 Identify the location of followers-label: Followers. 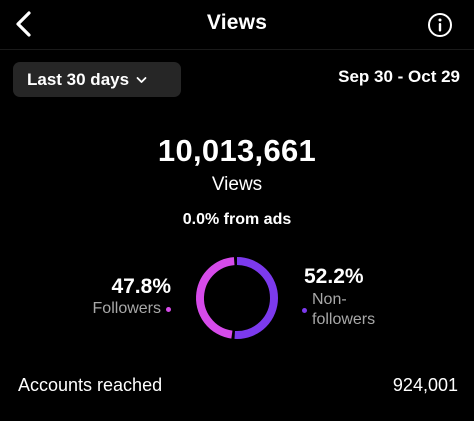
(126, 308).